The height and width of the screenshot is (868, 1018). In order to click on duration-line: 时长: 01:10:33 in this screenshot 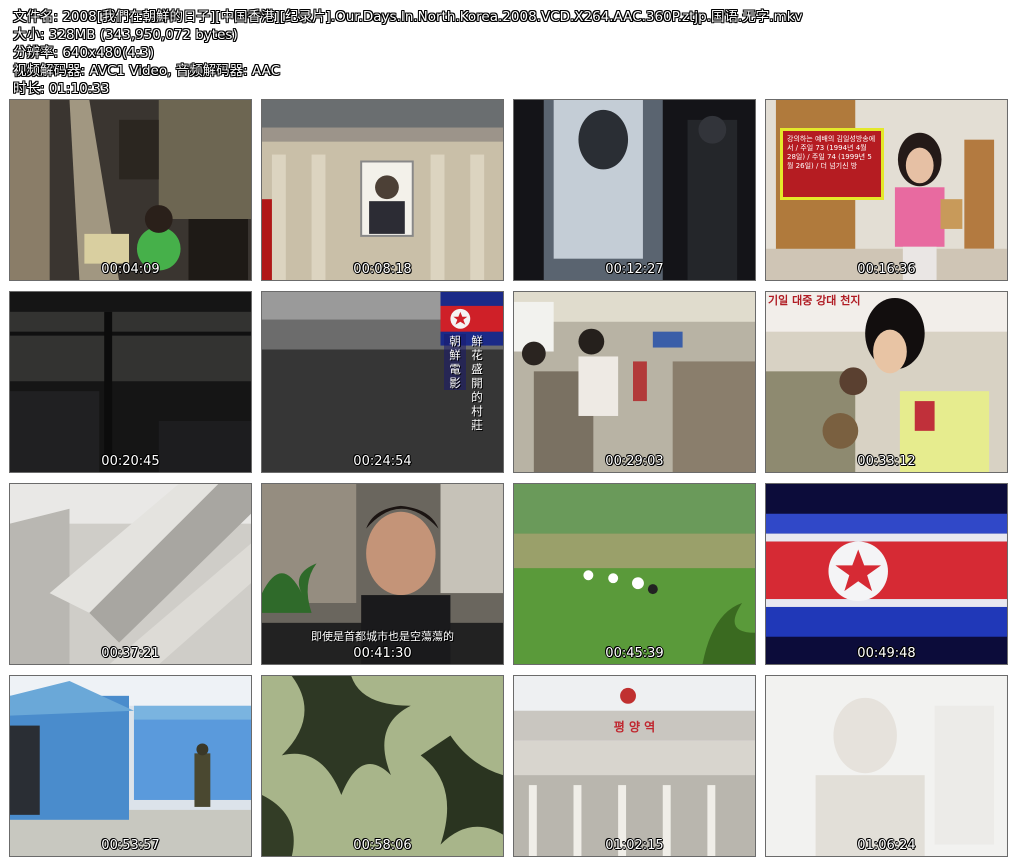, I will do `click(61, 89)`.